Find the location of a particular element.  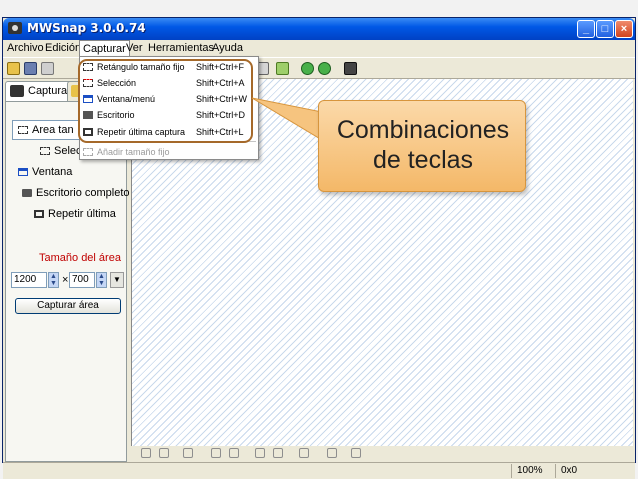

redo-icon is located at coordinates (278, 453).